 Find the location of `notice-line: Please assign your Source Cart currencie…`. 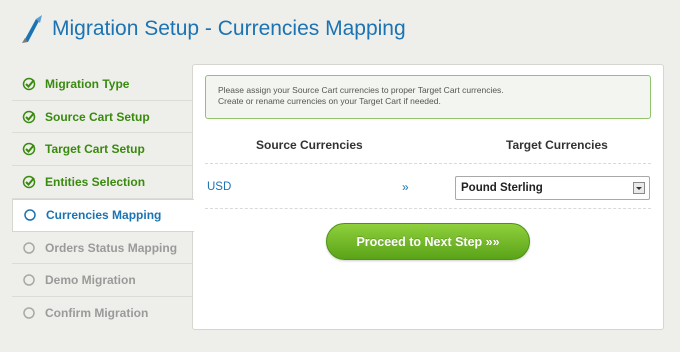

notice-line: Please assign your Source Cart currencie… is located at coordinates (361, 90).